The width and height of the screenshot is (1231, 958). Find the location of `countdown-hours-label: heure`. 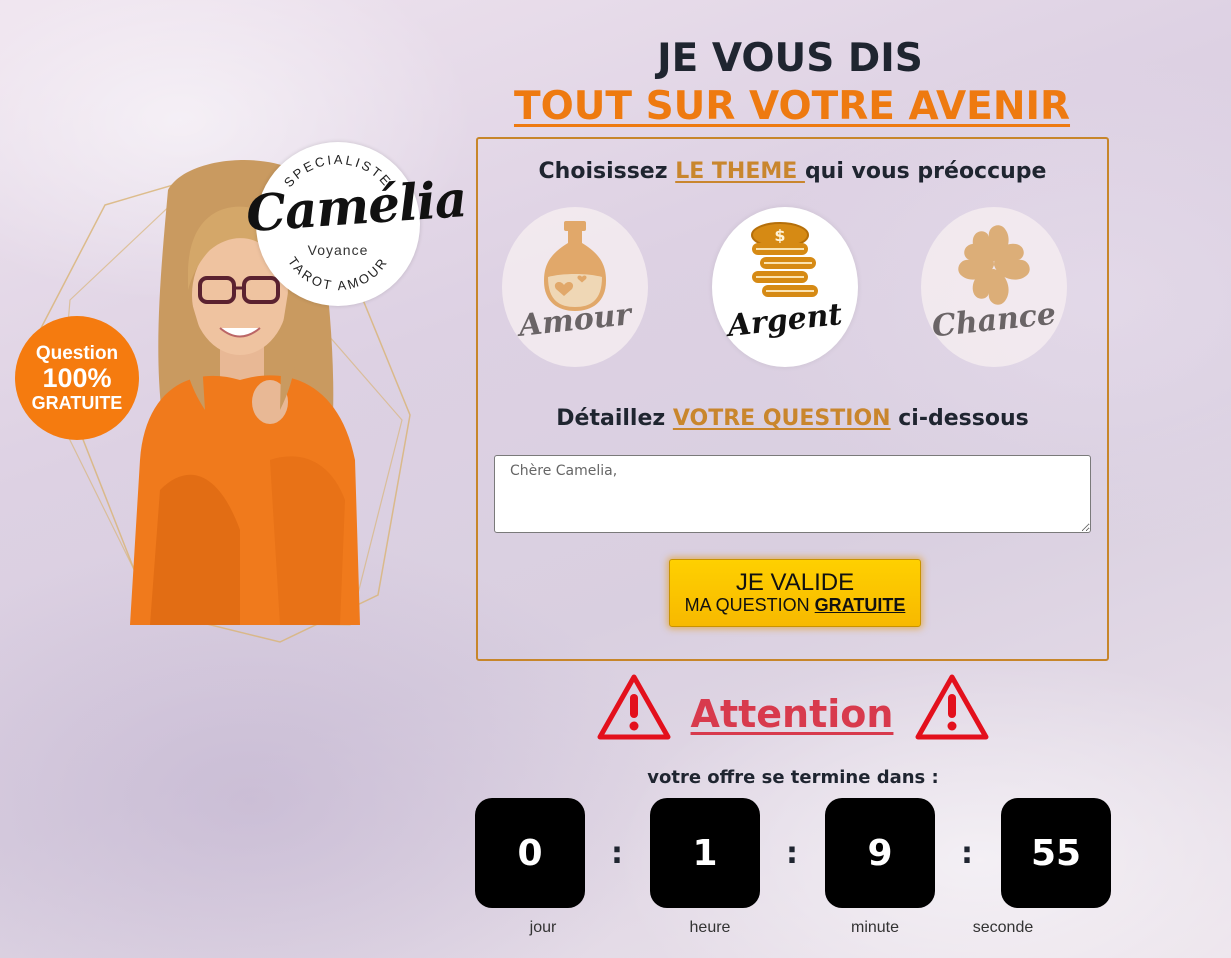

countdown-hours-label: heure is located at coordinates (710, 927).